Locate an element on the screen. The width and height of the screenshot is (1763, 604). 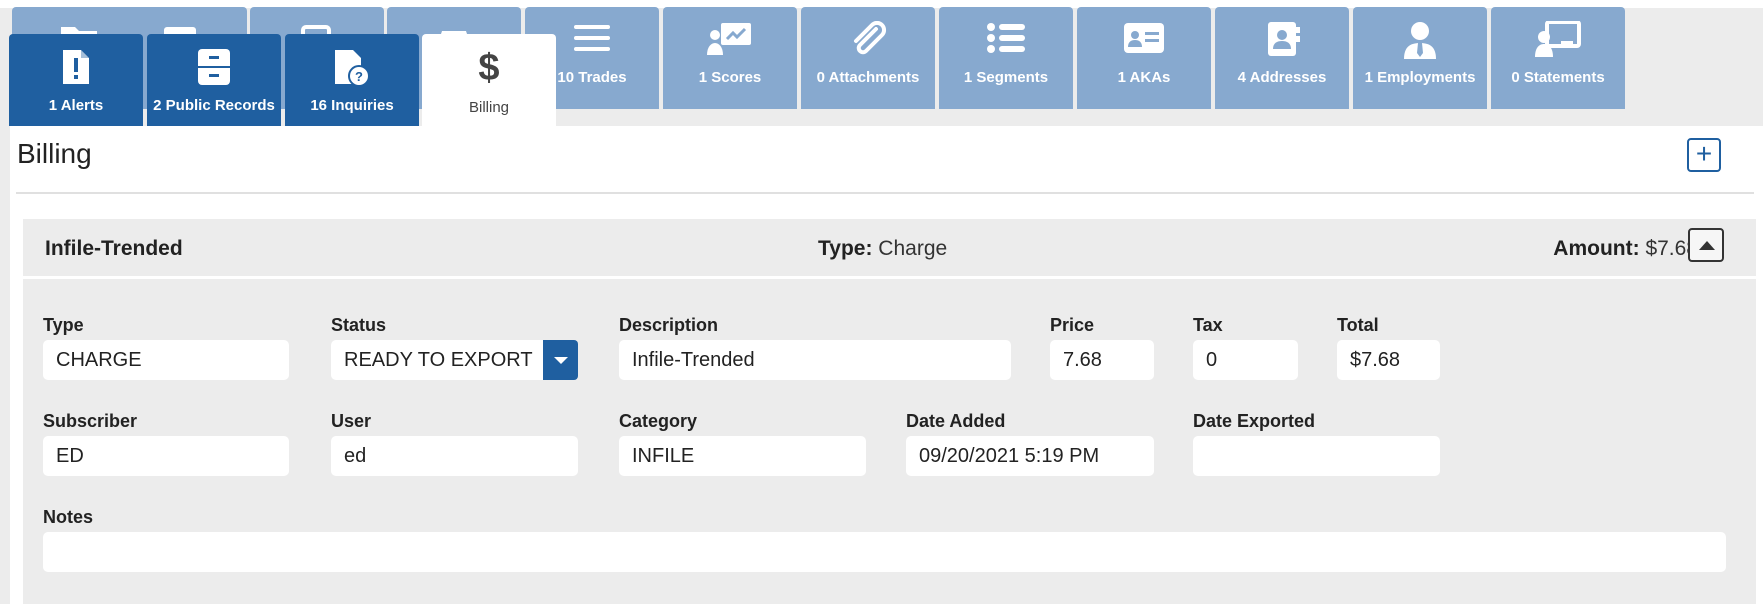
billing-item-name: Infile-Trended is located at coordinates (114, 248).